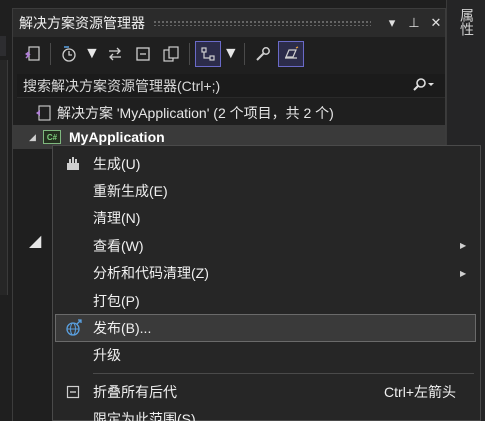  I want to click on menu-item-label: 升级, so click(107, 355).